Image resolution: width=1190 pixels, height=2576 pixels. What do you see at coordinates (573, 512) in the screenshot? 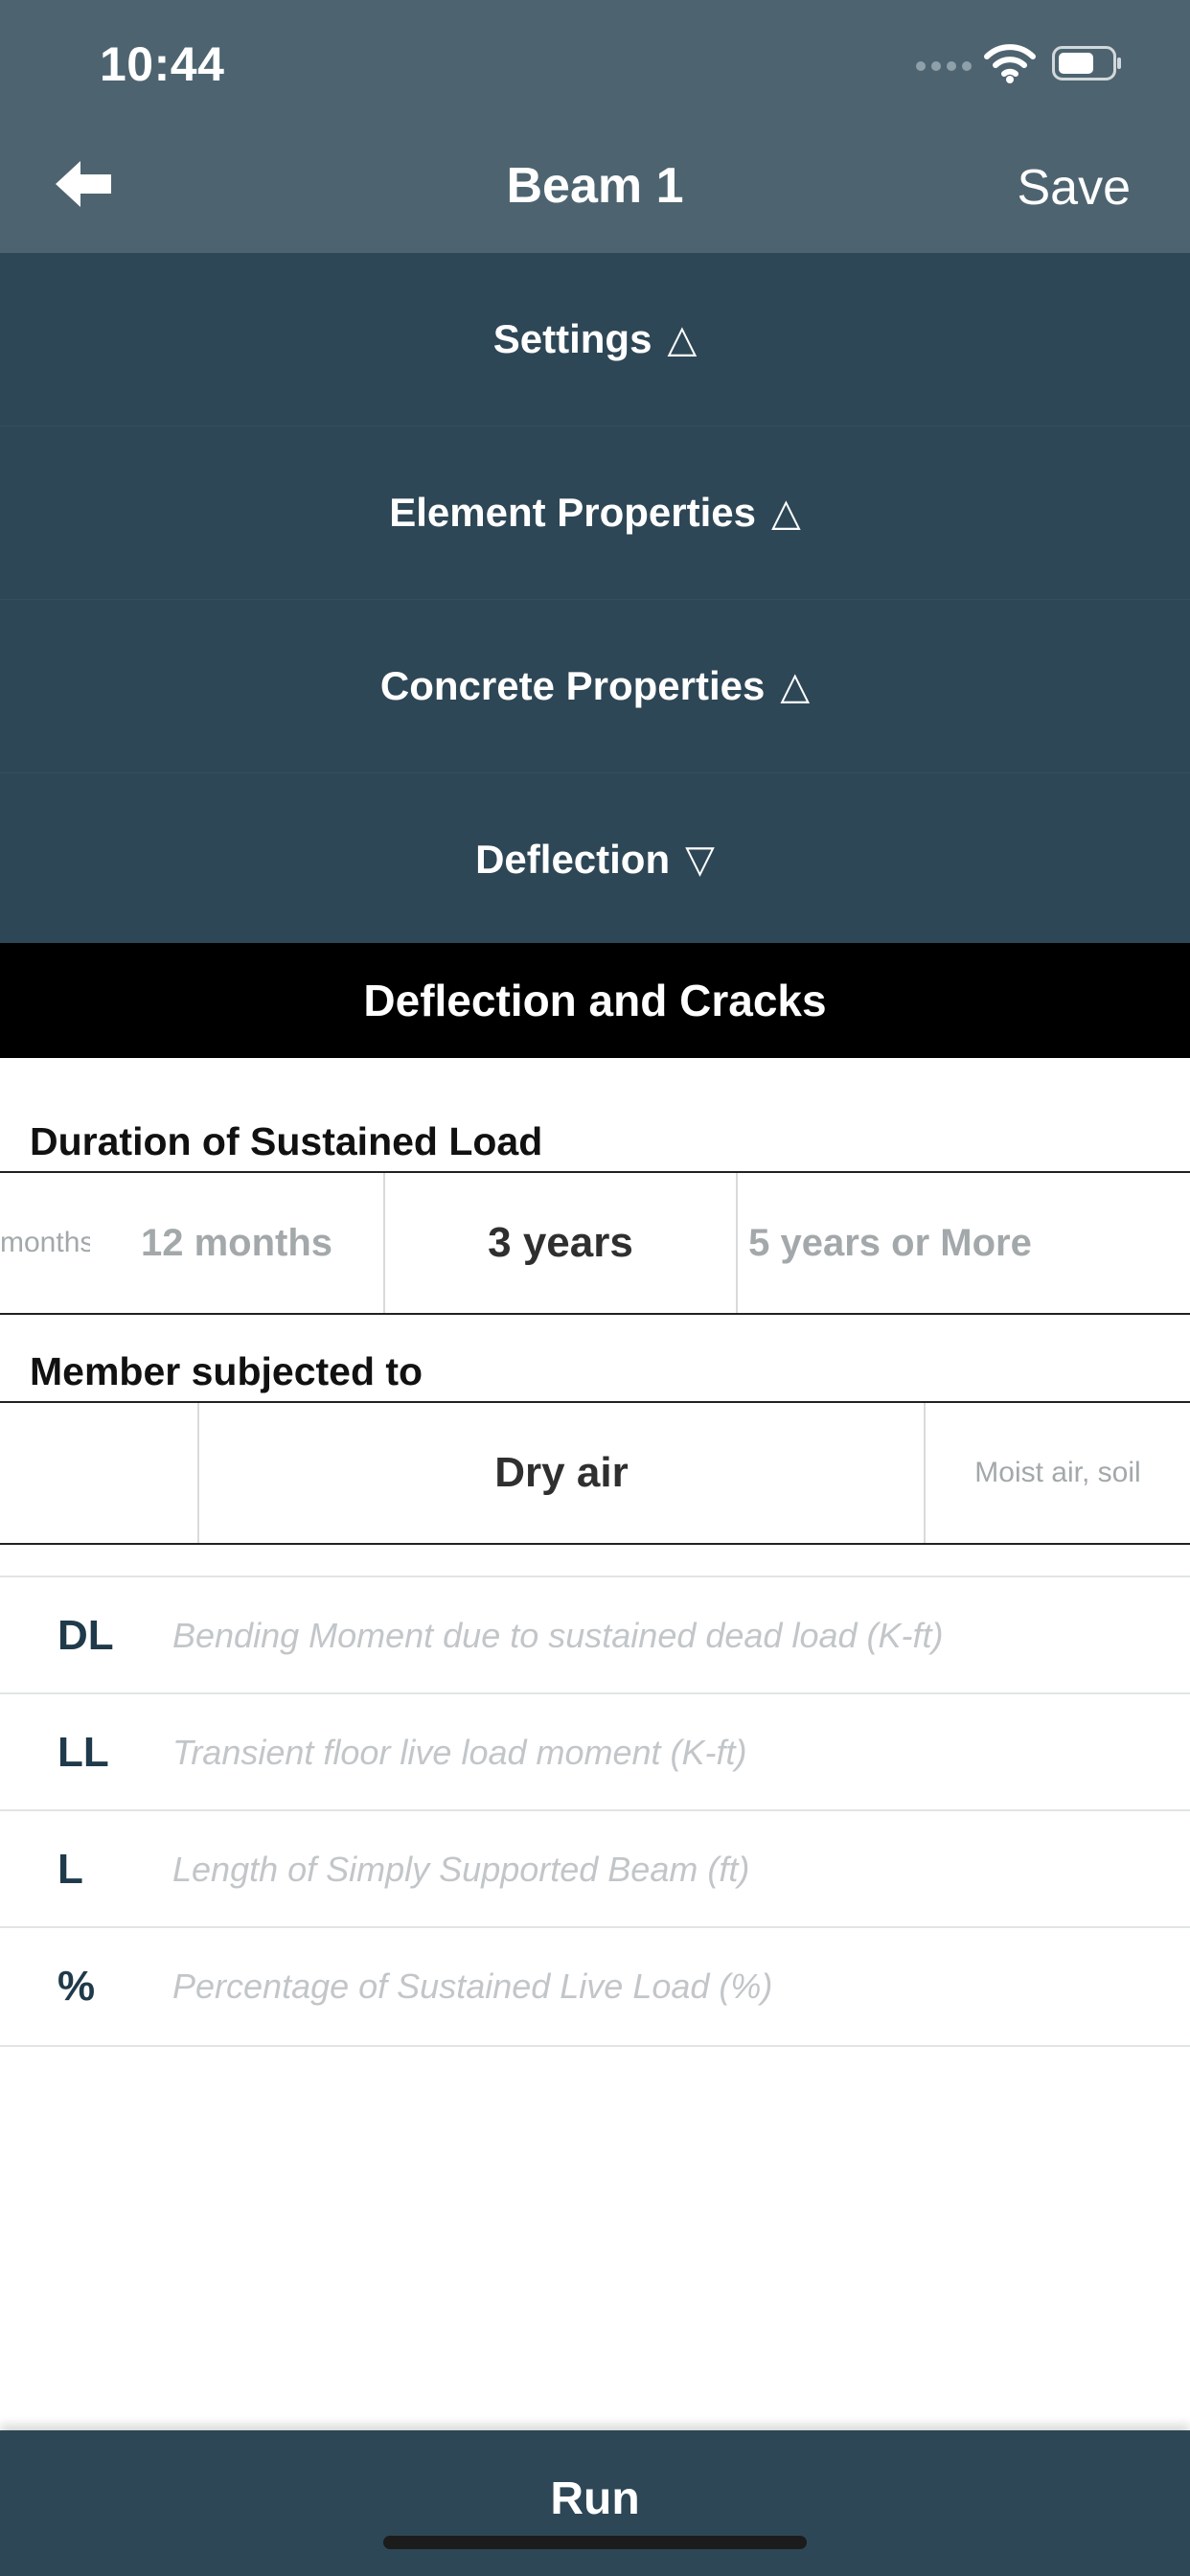
I see `section-label: Element Properties` at bounding box center [573, 512].